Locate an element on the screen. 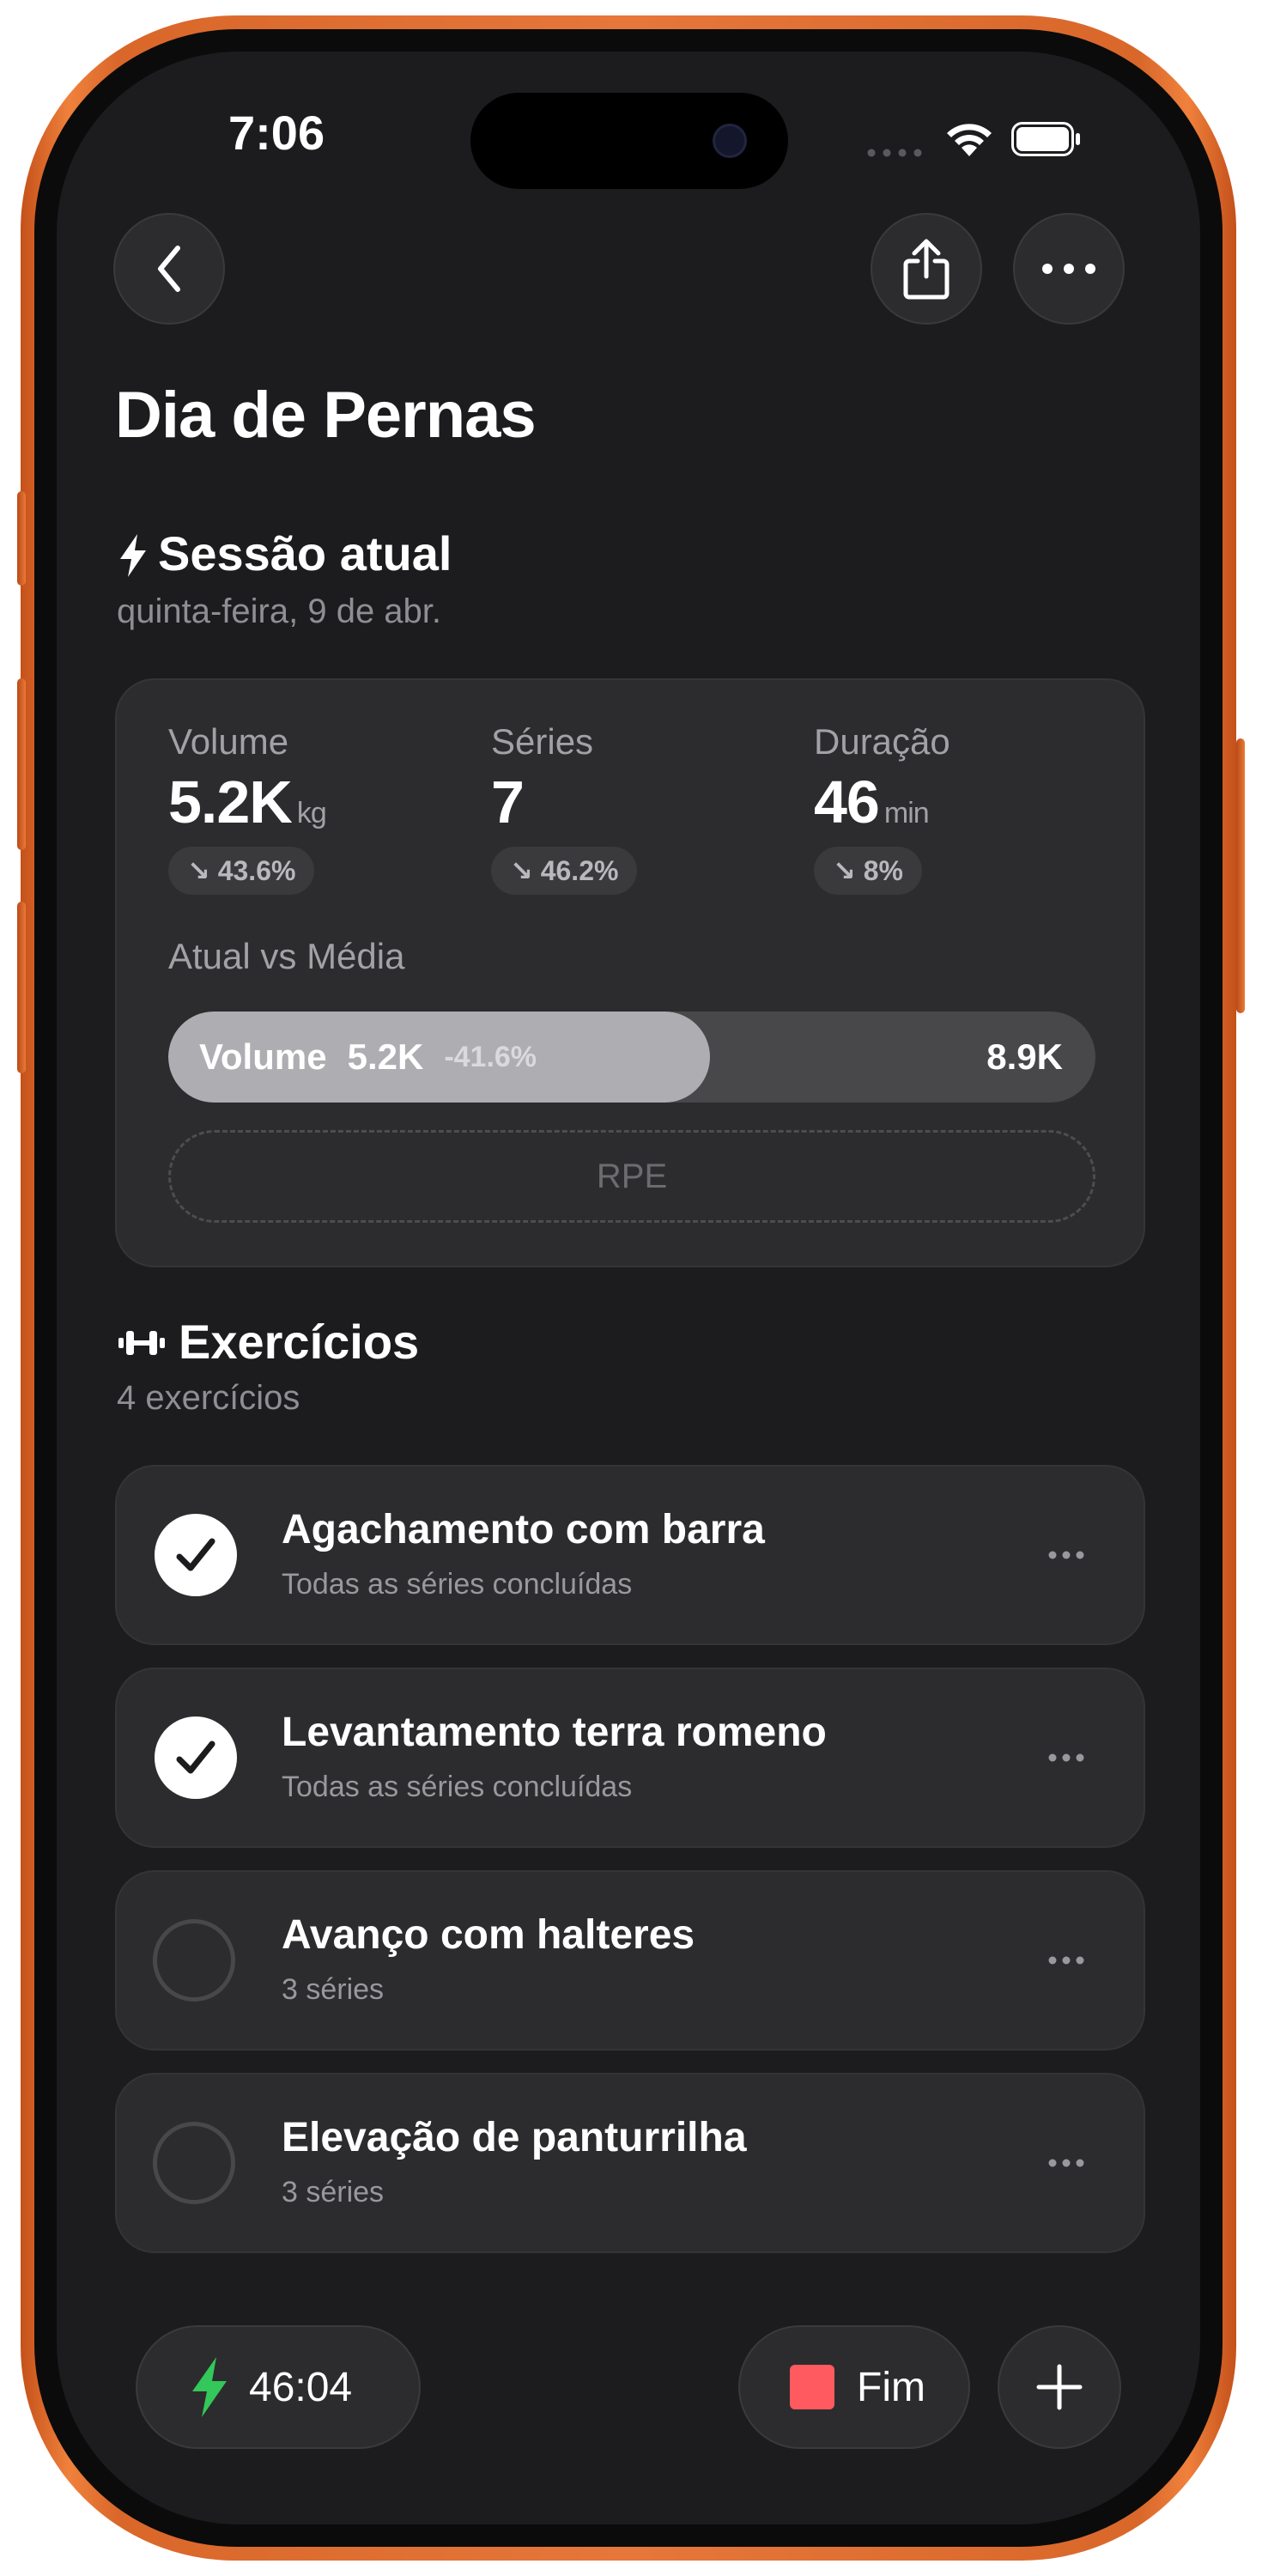 Image resolution: width=1262 pixels, height=2576 pixels. change-badge: ↘ 8% is located at coordinates (868, 871).